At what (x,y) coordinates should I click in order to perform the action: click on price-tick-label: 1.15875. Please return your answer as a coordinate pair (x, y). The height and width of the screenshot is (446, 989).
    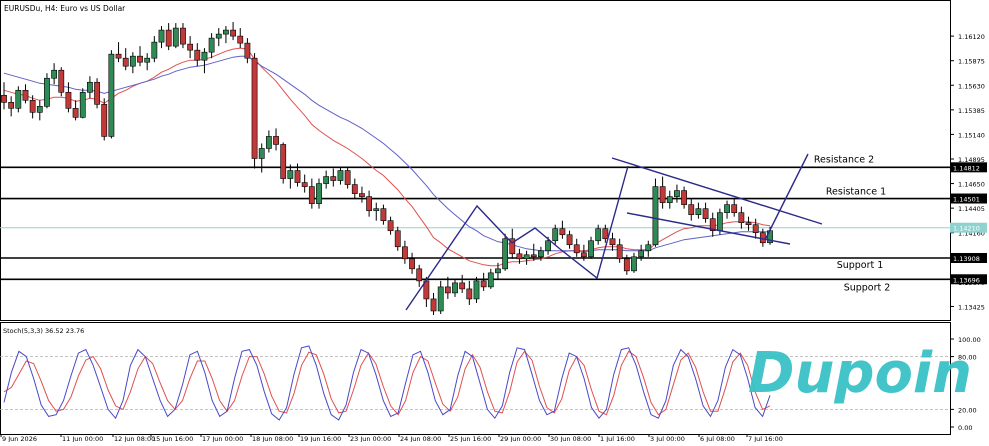
    Looking at the image, I should click on (971, 62).